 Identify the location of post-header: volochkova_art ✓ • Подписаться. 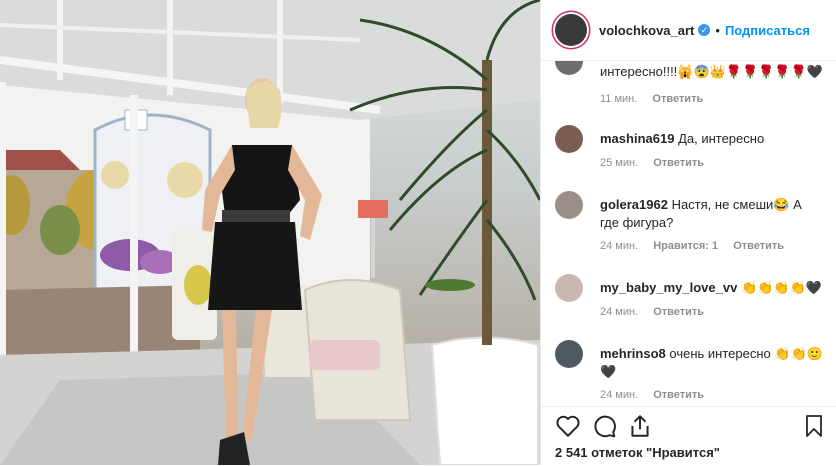
(688, 30).